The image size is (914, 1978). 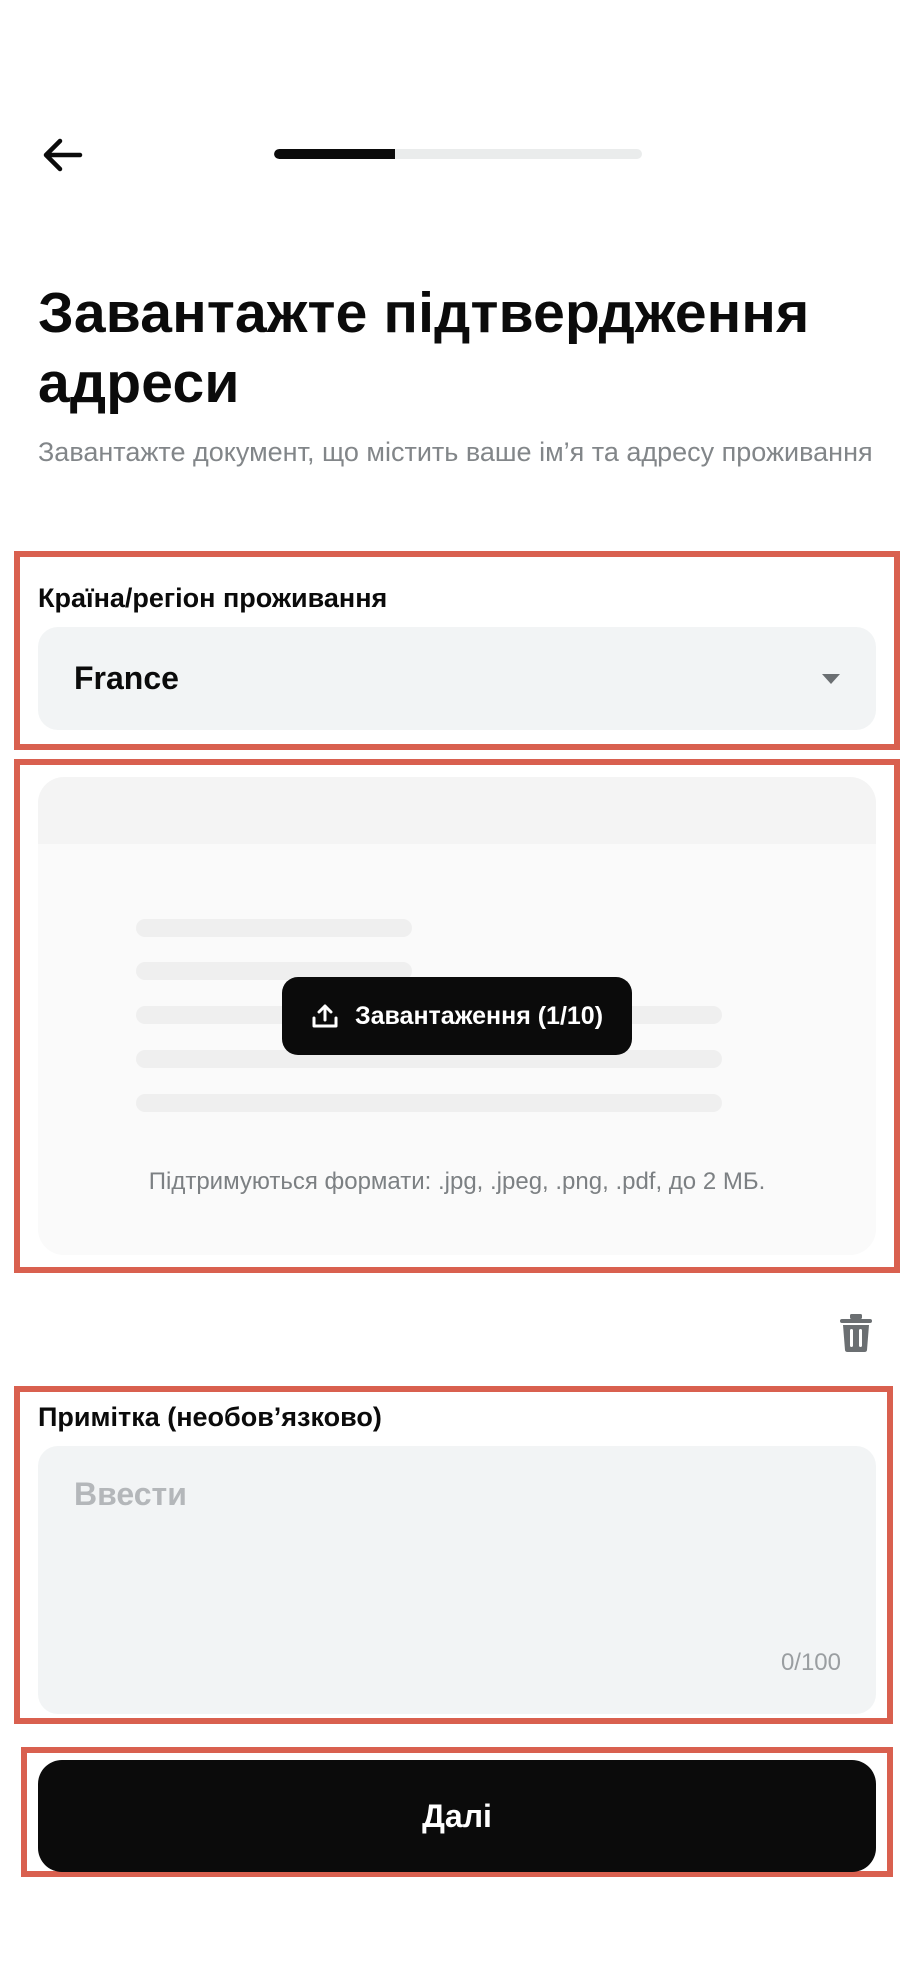 I want to click on arrow-left-icon, so click(x=63, y=155).